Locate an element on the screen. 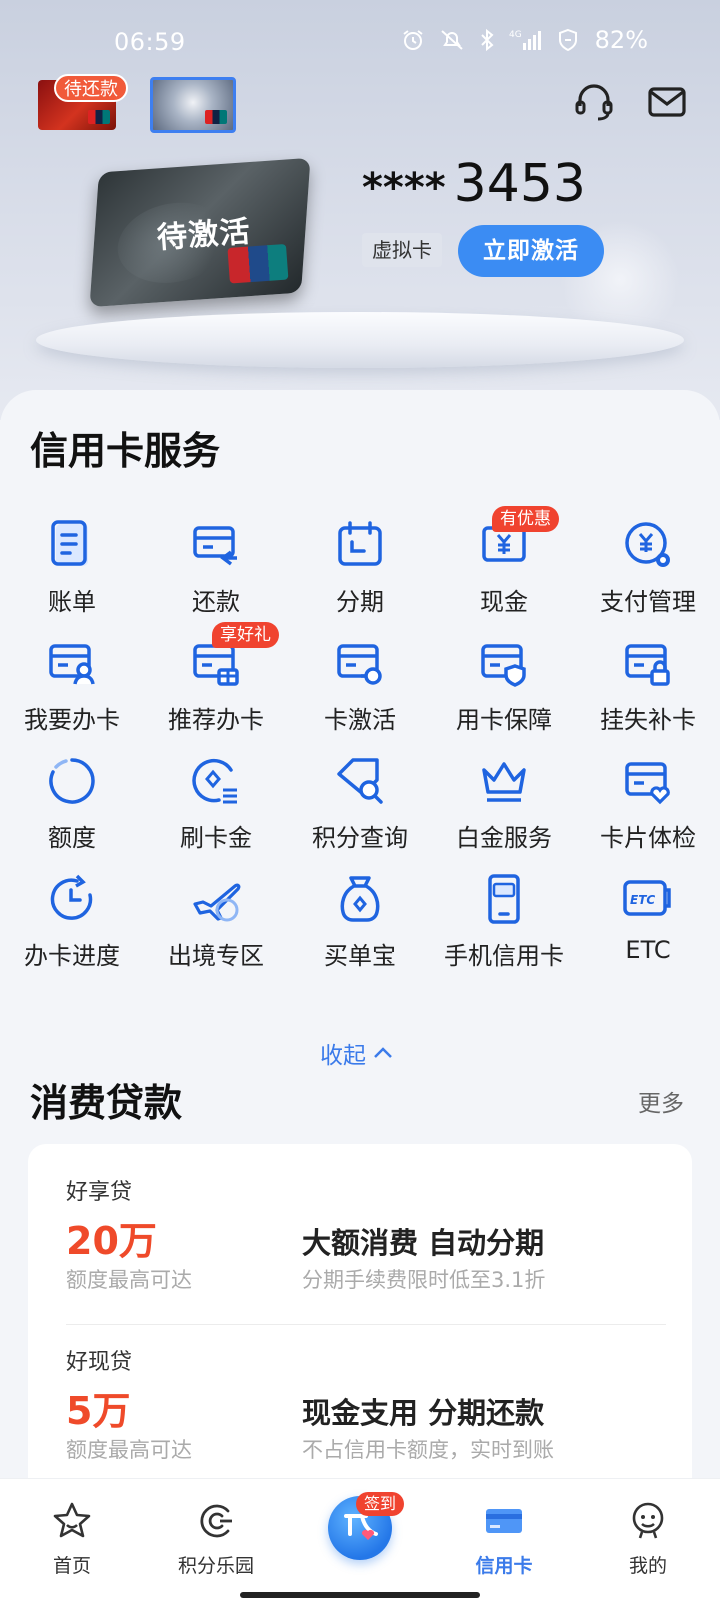 This screenshot has height=1608, width=720. loan-amount: 20万 is located at coordinates (111, 1241).